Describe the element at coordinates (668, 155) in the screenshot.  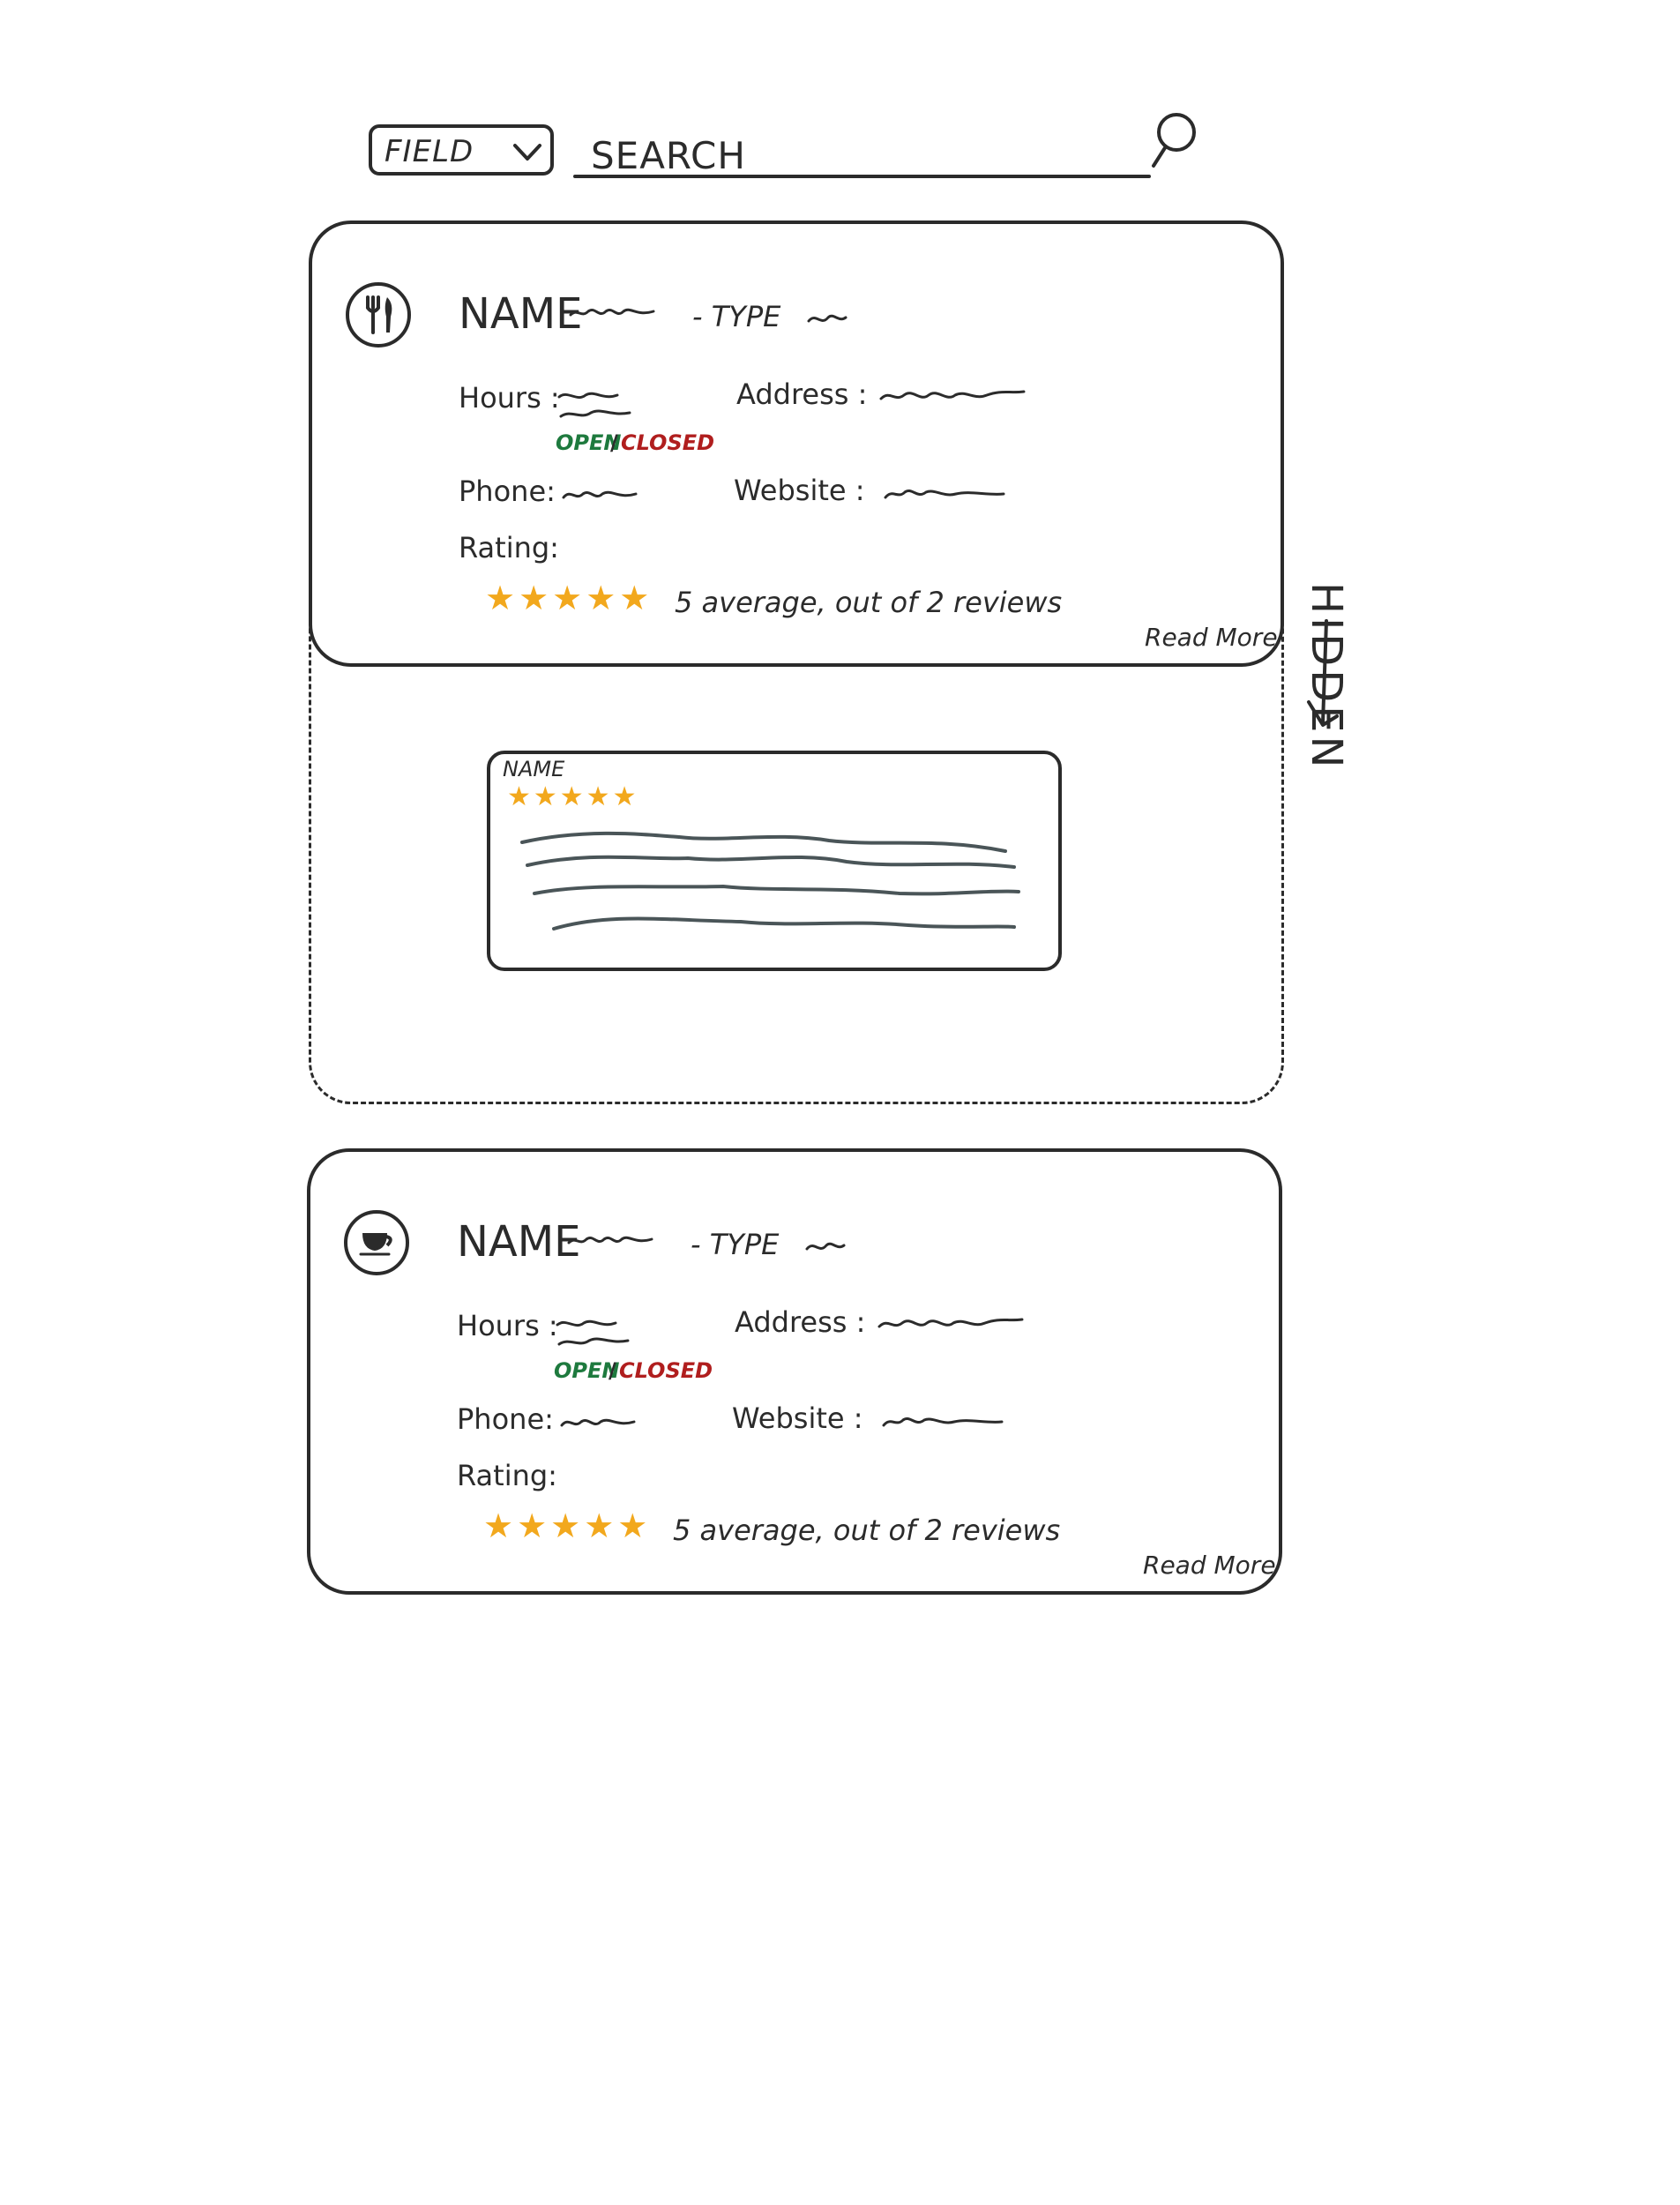
I see `search-input: SEARCH` at that location.